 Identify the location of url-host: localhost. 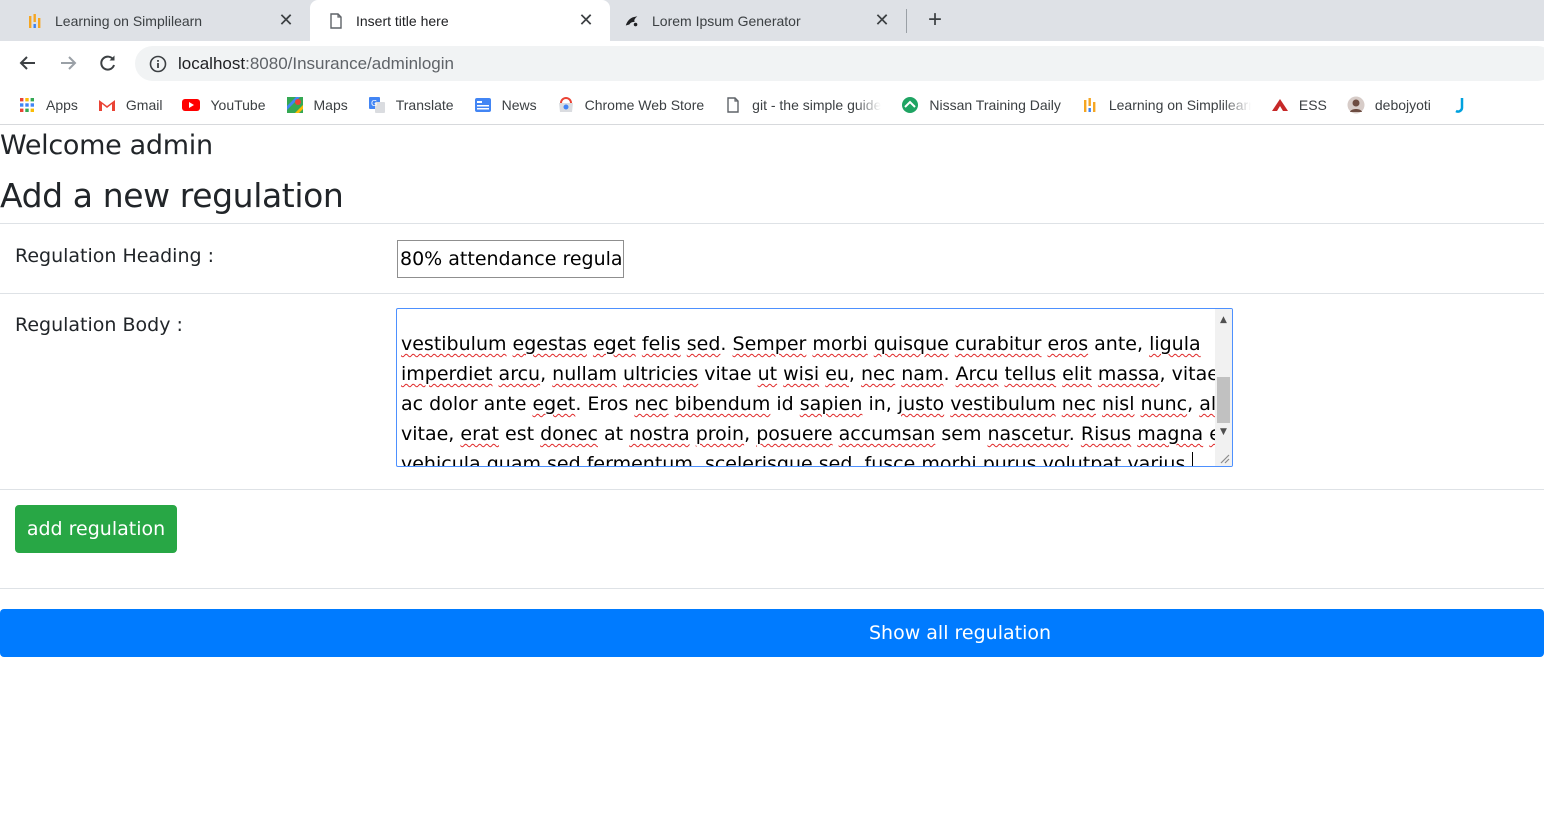
(212, 63).